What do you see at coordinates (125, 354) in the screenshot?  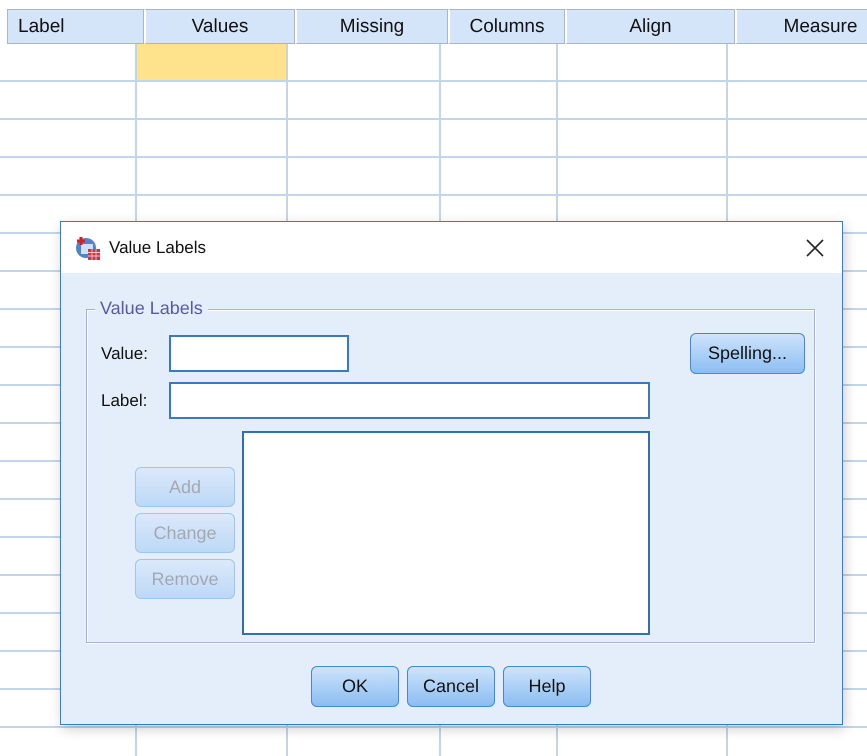 I see `field-label: Value:` at bounding box center [125, 354].